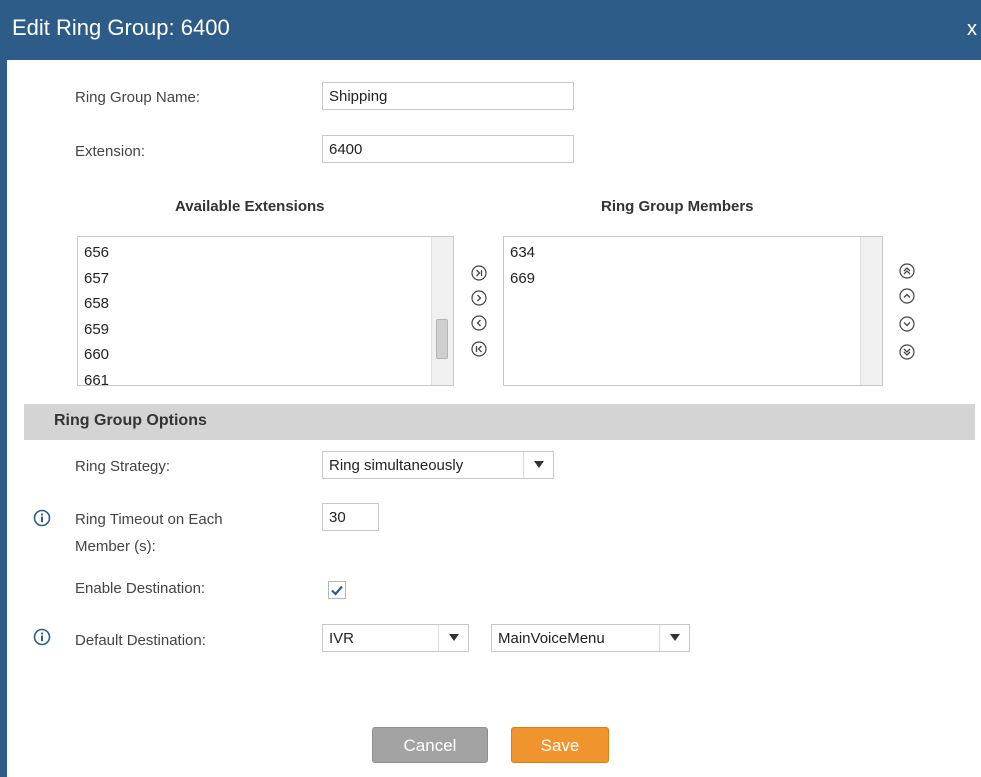 The height and width of the screenshot is (777, 981). Describe the element at coordinates (430, 745) in the screenshot. I see `cancel-button: Cancel` at that location.